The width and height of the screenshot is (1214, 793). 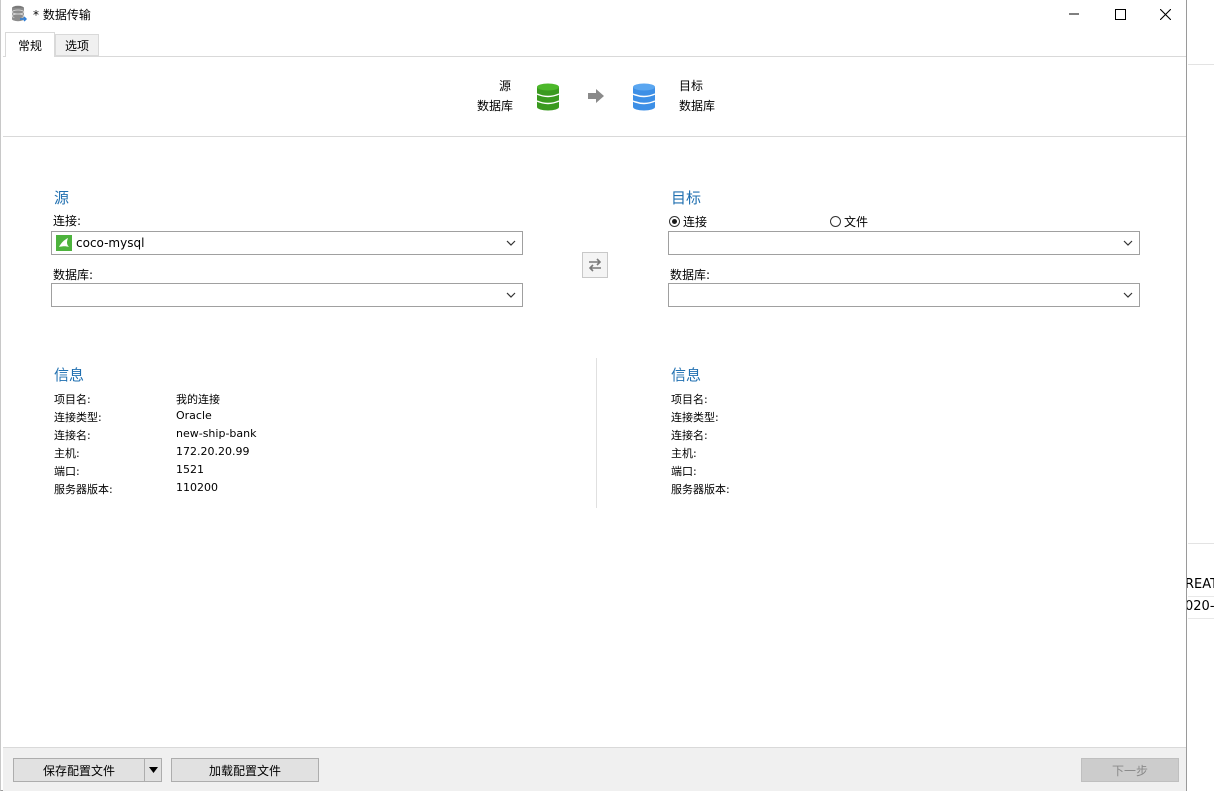 What do you see at coordinates (689, 435) in the screenshot?
I see `target-info-label: 连接名:` at bounding box center [689, 435].